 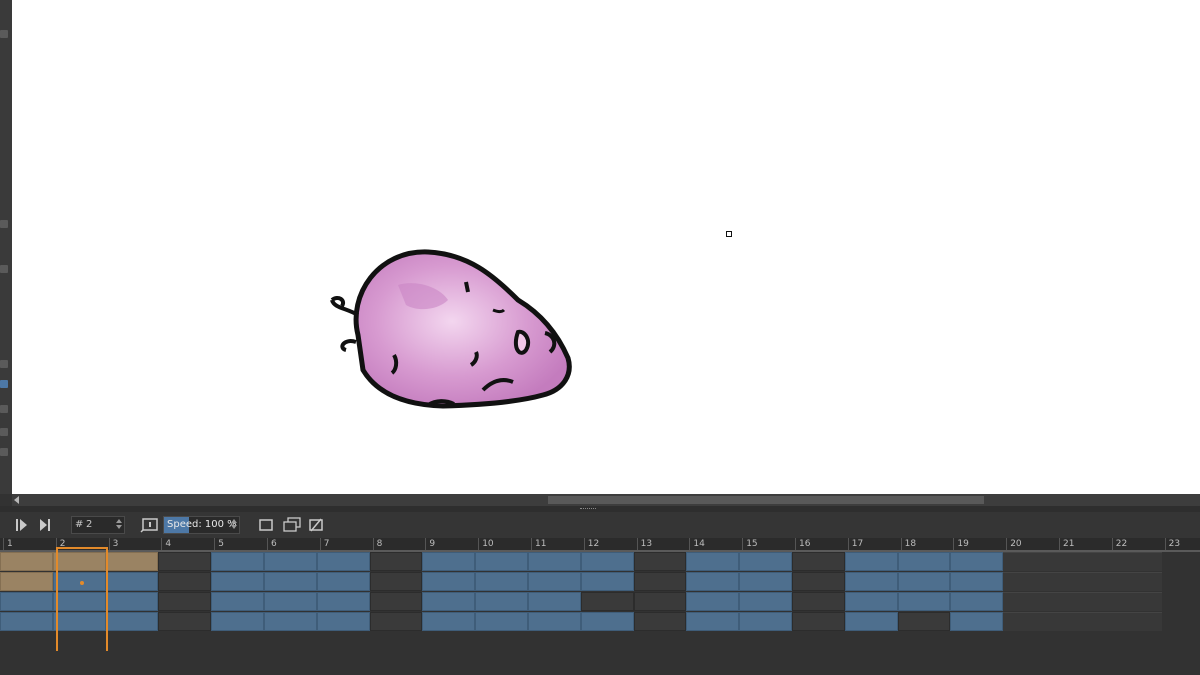 I want to click on frame-tick: 3, so click(x=135, y=544).